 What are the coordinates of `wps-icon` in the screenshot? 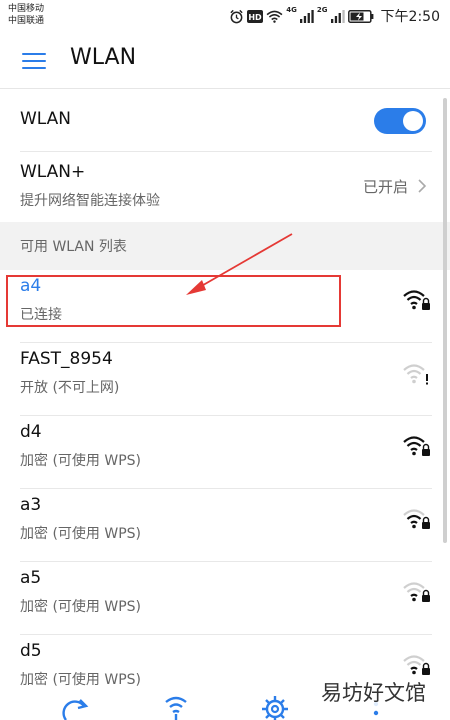 It's located at (176, 707).